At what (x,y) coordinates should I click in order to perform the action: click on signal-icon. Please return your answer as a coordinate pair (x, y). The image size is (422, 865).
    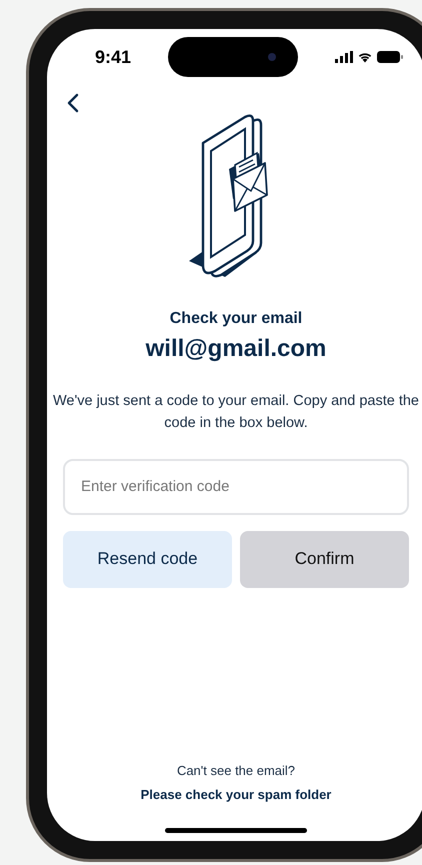
    Looking at the image, I should click on (344, 57).